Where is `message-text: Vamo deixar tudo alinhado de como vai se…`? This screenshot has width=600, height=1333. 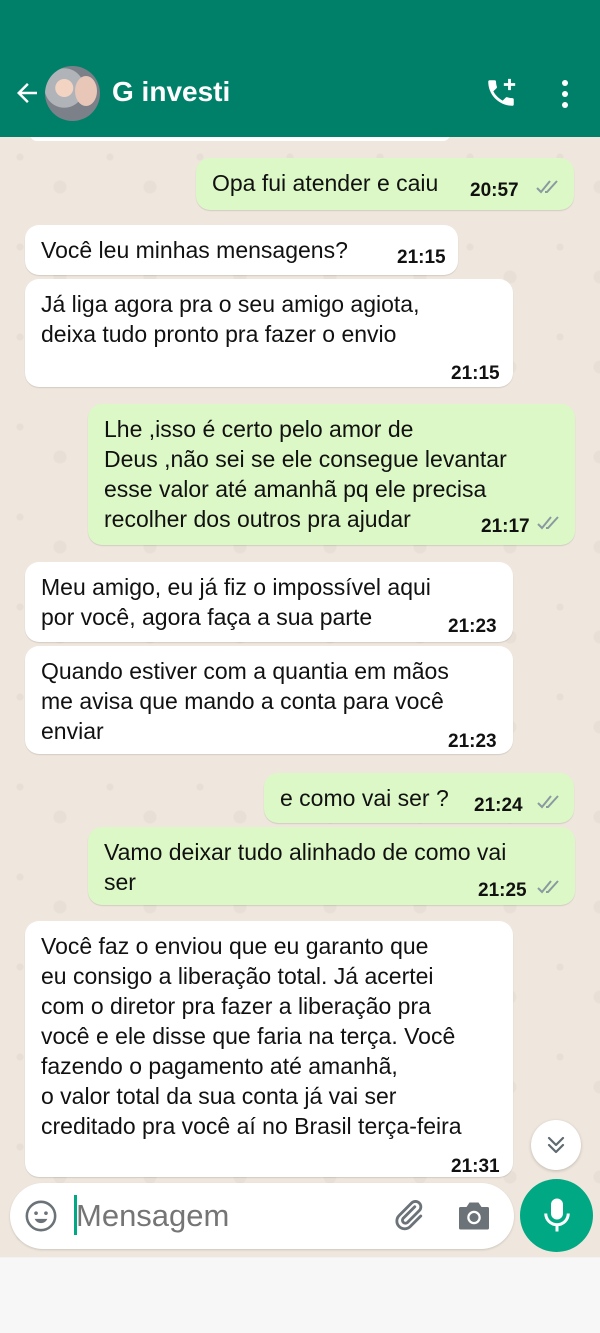 message-text: Vamo deixar tudo alinhado de como vai se… is located at coordinates (305, 867).